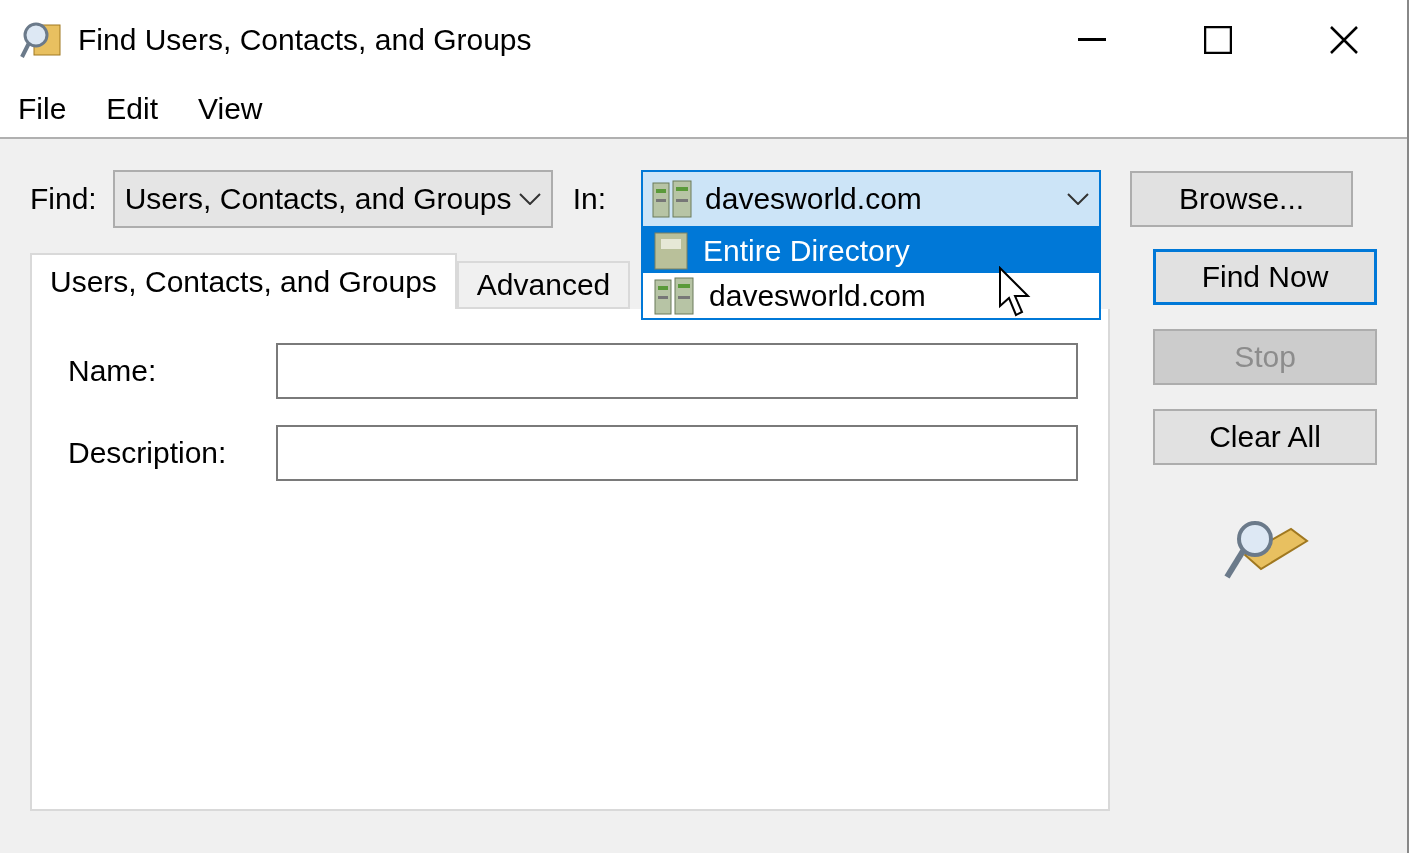 Image resolution: width=1417 pixels, height=853 pixels. Describe the element at coordinates (305, 40) in the screenshot. I see `window-title: Find Users, Contacts, and Groups` at that location.